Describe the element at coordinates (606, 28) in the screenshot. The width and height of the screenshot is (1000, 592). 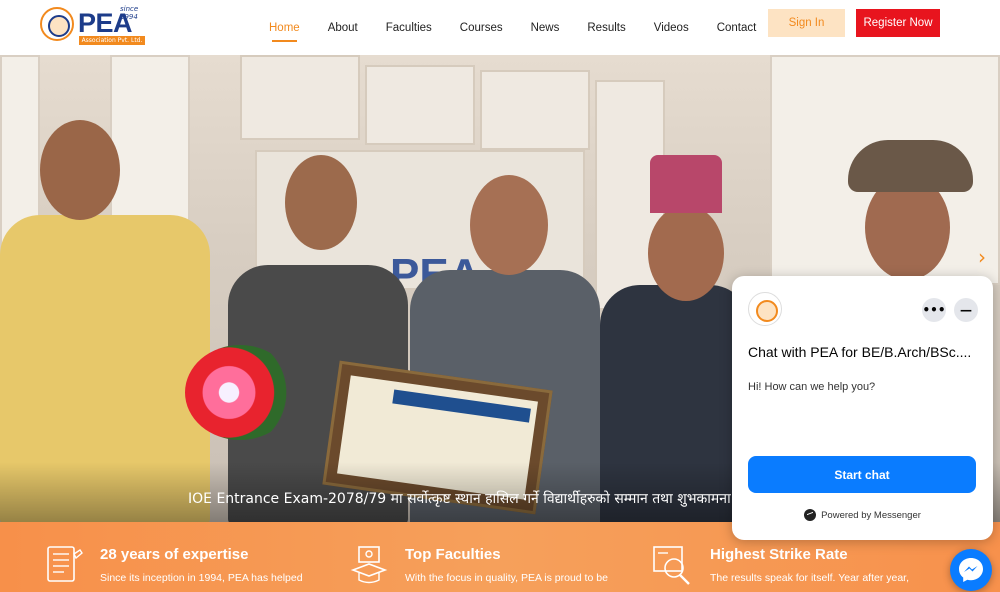
I see `nav-results: Results` at that location.